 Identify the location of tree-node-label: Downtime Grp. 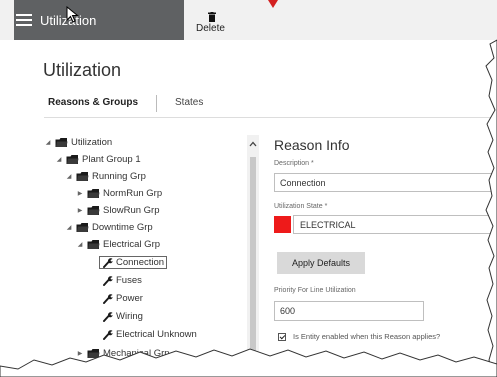
(122, 227).